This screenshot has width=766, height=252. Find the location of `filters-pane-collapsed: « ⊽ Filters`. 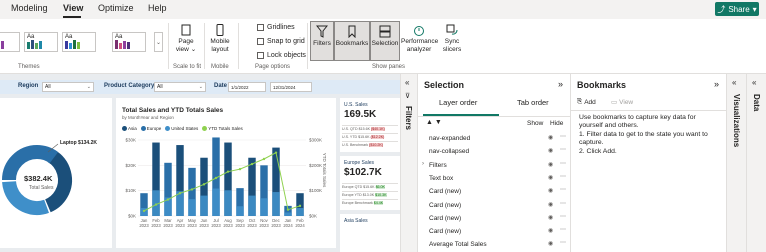

filters-pane-collapsed: « ⊽ Filters is located at coordinates (408, 163).